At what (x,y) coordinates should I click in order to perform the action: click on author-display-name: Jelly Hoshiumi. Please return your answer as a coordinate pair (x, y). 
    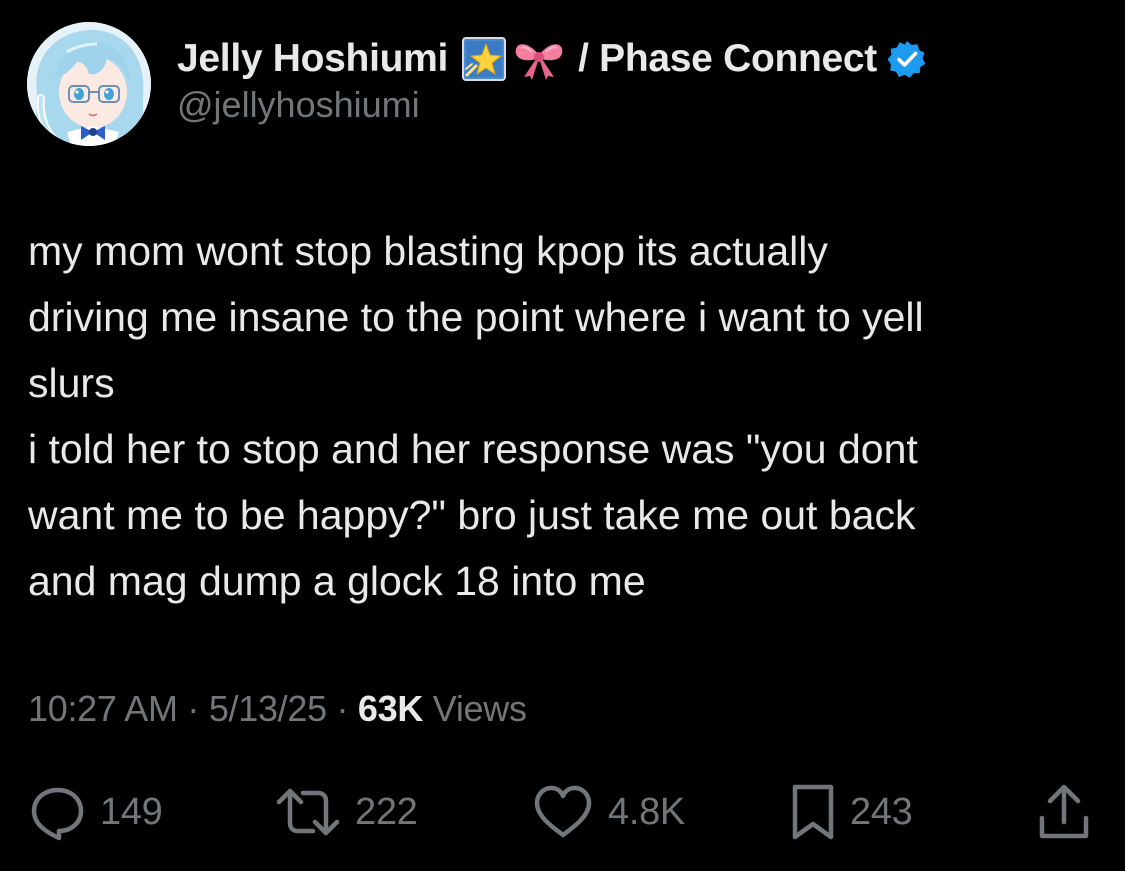
    Looking at the image, I should click on (312, 59).